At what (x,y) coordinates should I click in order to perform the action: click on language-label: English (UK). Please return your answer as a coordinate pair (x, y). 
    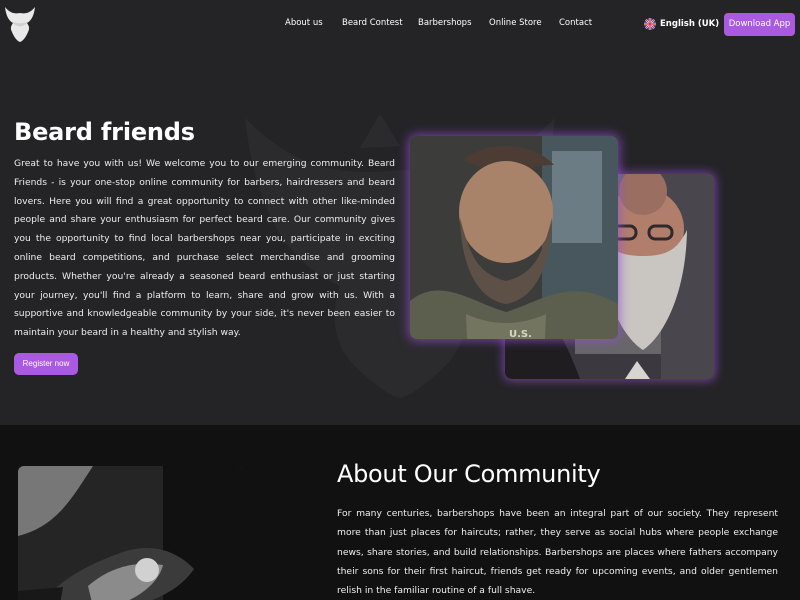
    Looking at the image, I should click on (690, 24).